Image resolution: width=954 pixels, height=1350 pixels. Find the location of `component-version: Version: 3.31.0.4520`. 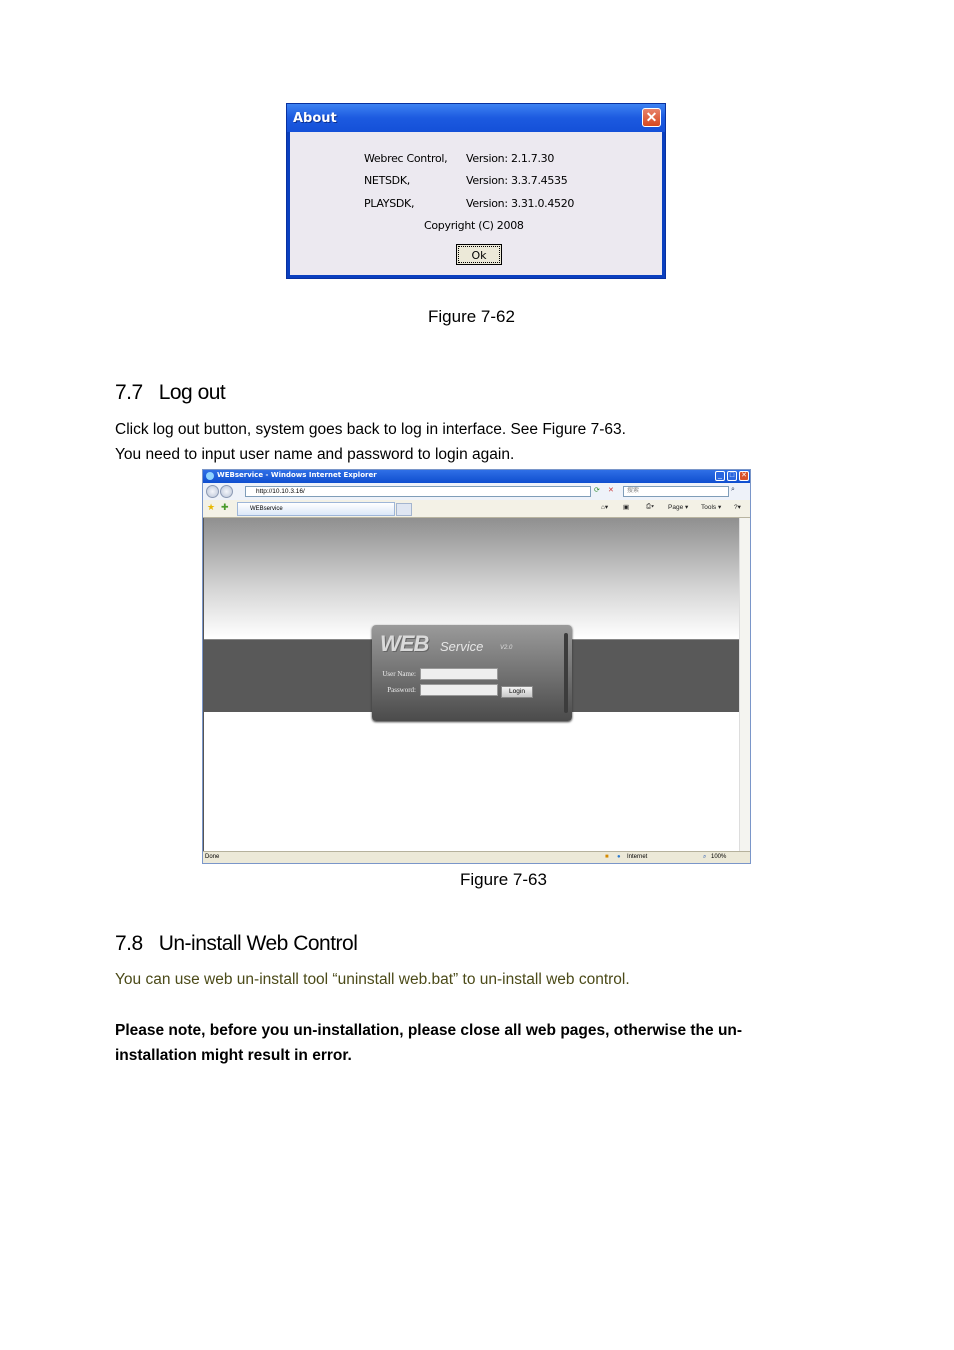

component-version: Version: 3.31.0.4520 is located at coordinates (520, 203).